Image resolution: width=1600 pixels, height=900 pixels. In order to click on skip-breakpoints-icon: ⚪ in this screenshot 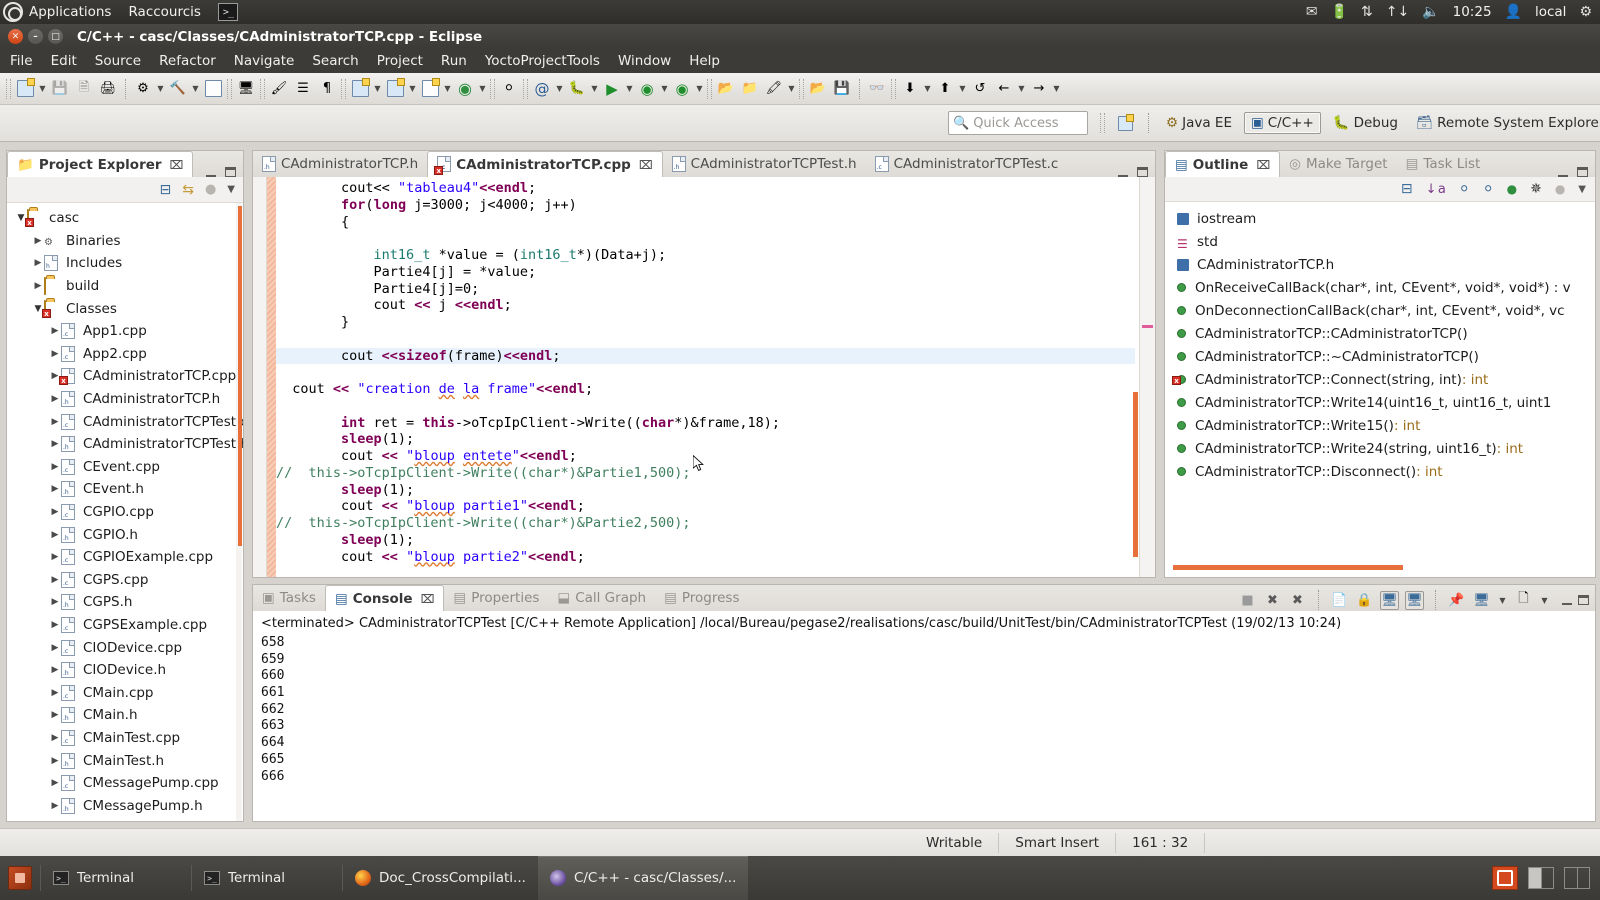, I will do `click(509, 89)`.